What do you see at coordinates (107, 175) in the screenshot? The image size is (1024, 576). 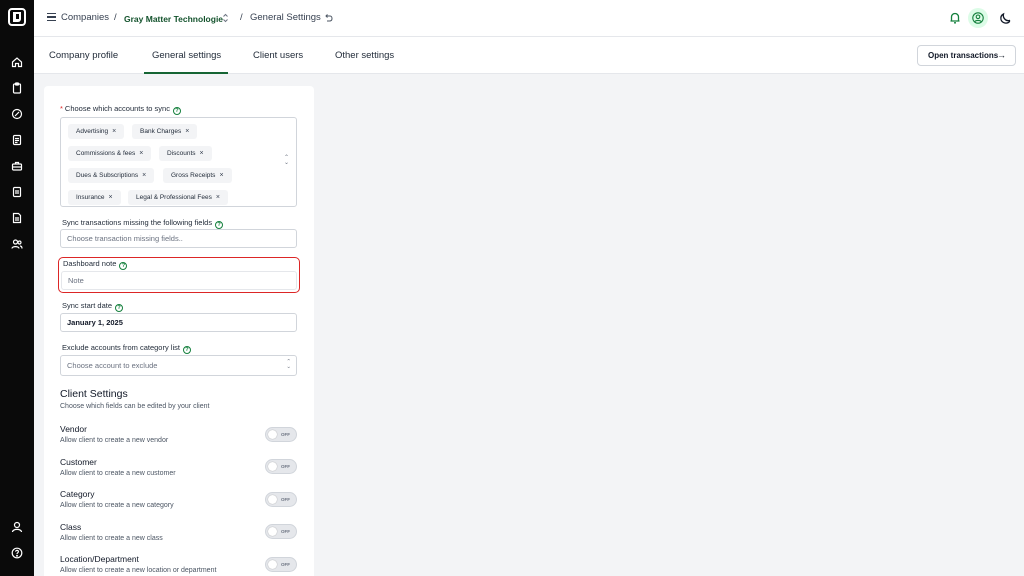 I see `chip-label: Dues & Subscriptions` at bounding box center [107, 175].